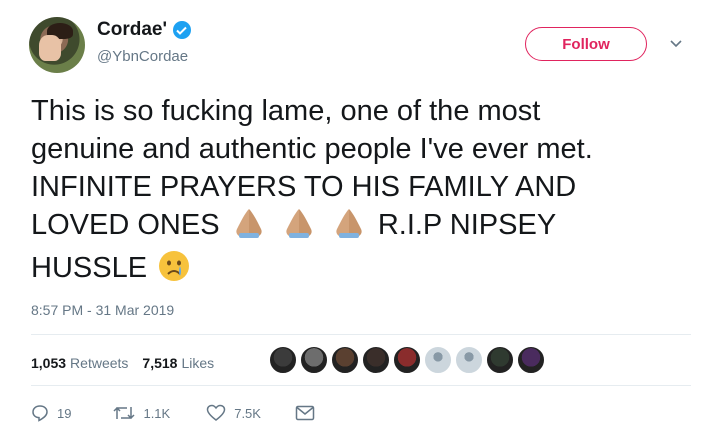  What do you see at coordinates (141, 413) in the screenshot?
I see `retweet-action: 1.1K` at bounding box center [141, 413].